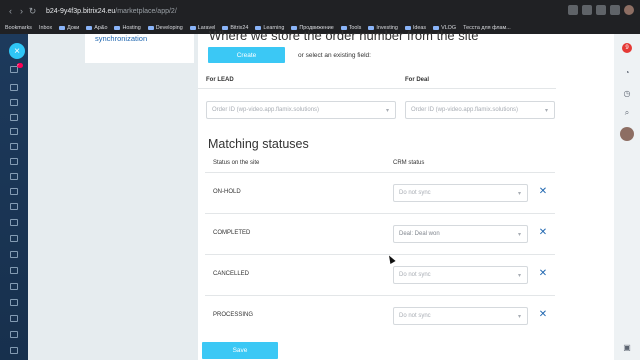  I want to click on avatar, so click(627, 134).